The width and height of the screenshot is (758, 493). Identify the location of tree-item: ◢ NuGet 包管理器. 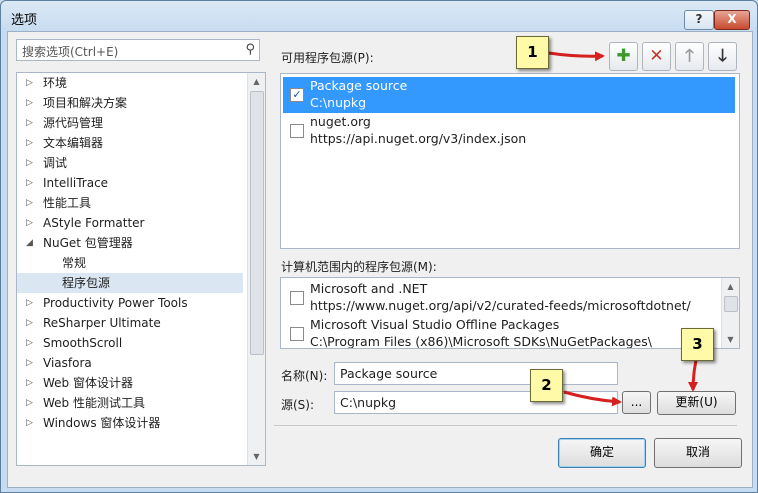
(130, 243).